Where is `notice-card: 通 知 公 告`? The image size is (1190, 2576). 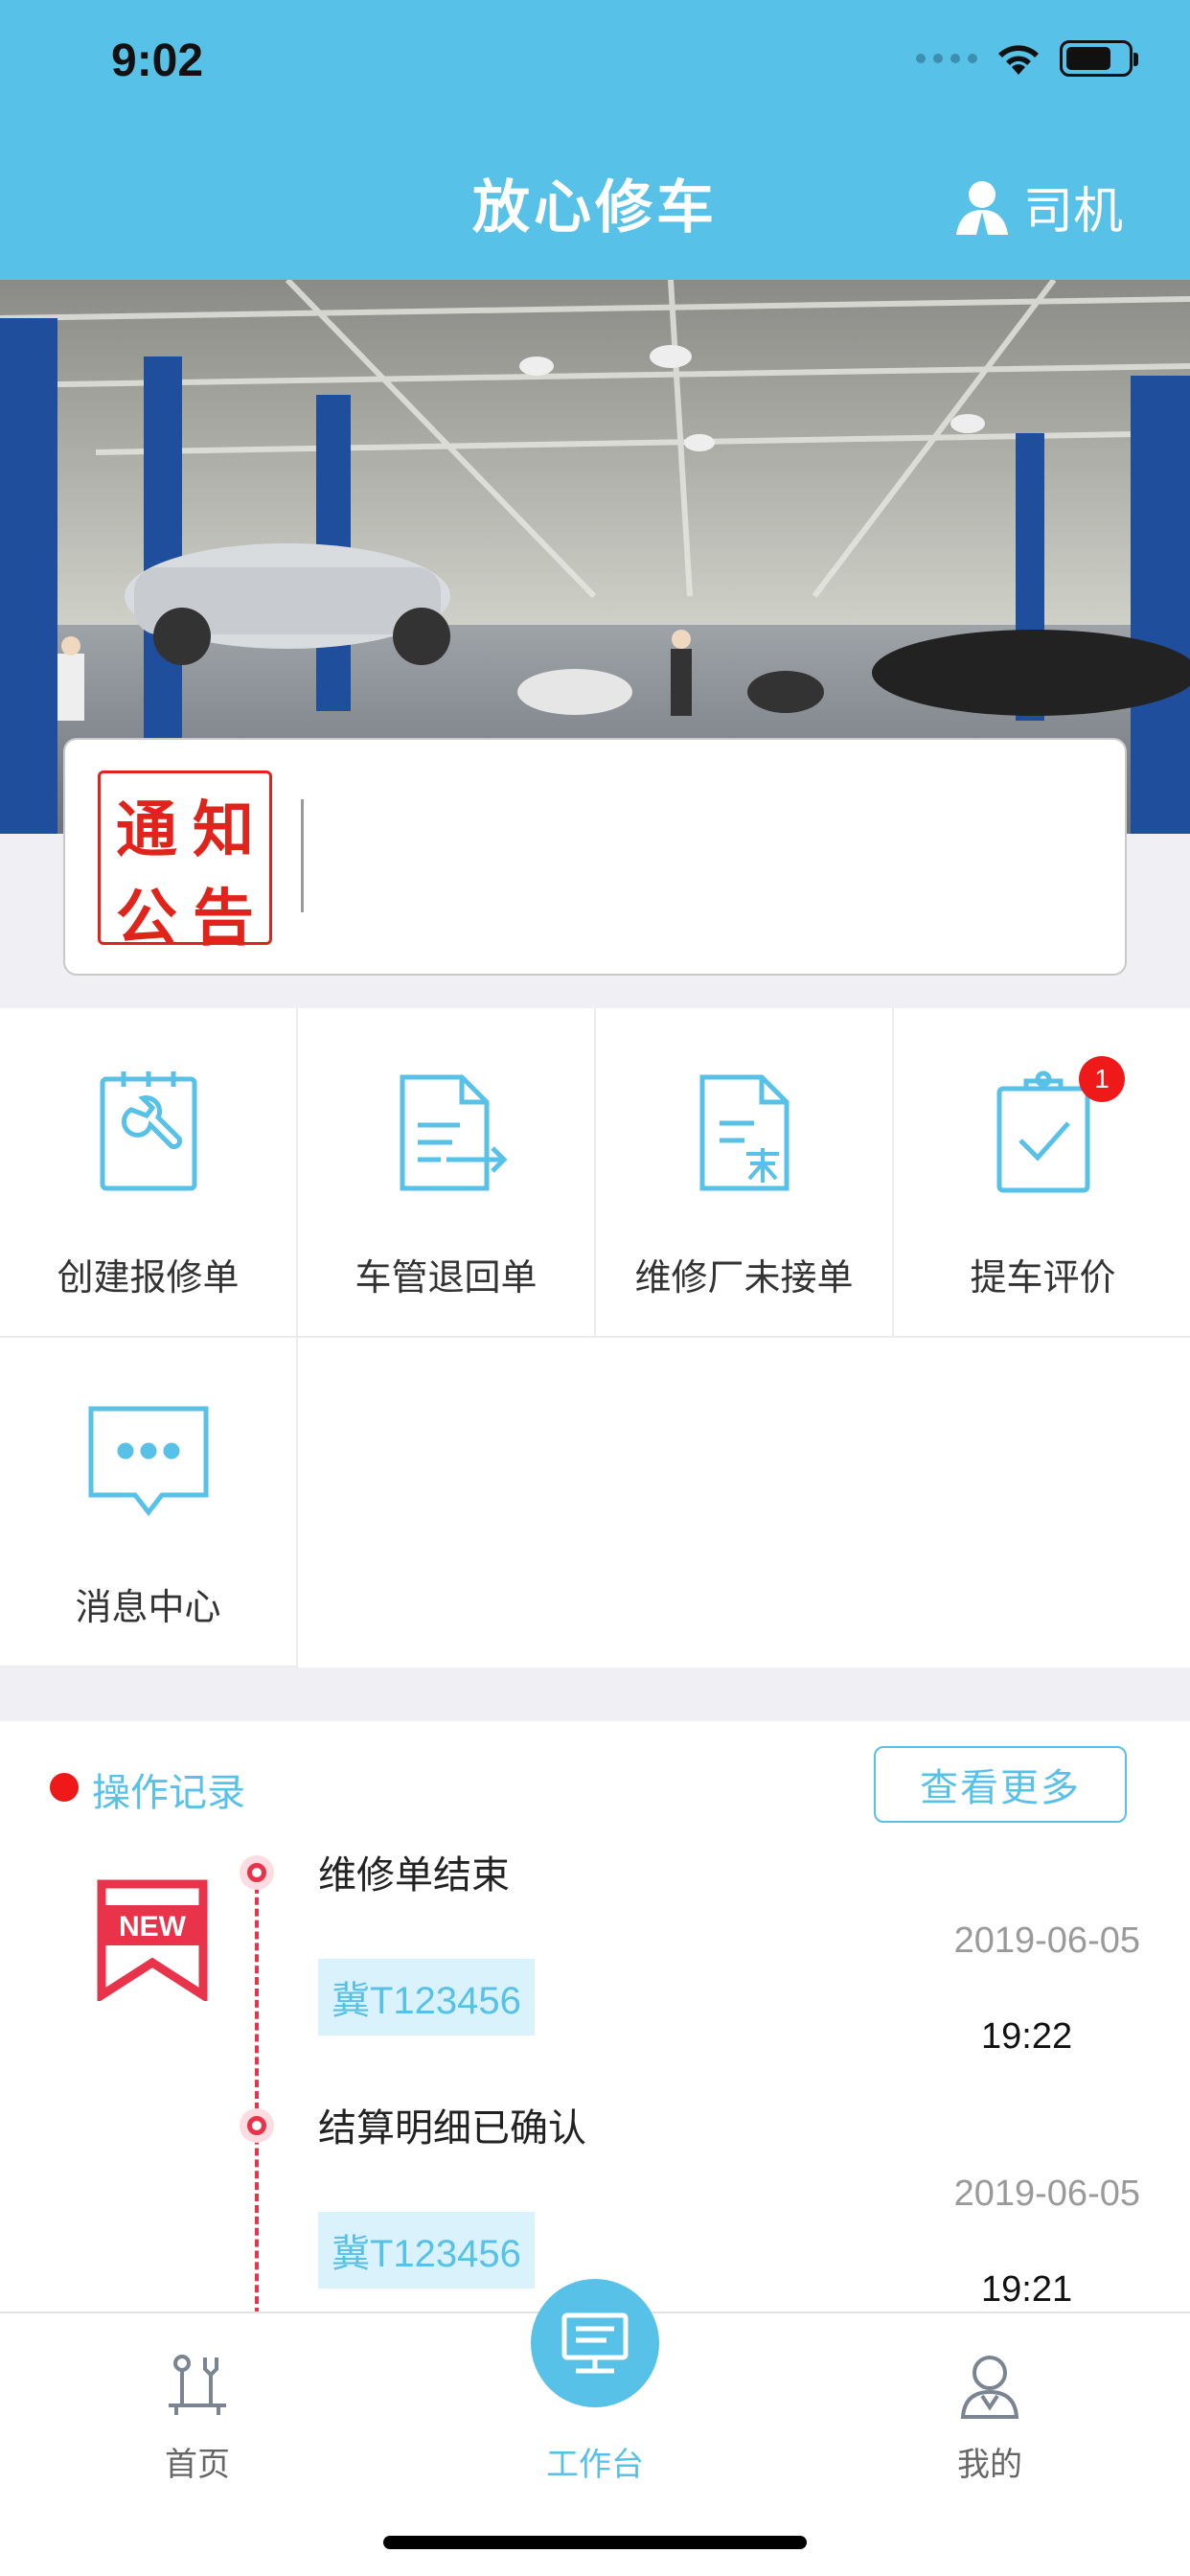 notice-card: 通 知 公 告 is located at coordinates (595, 857).